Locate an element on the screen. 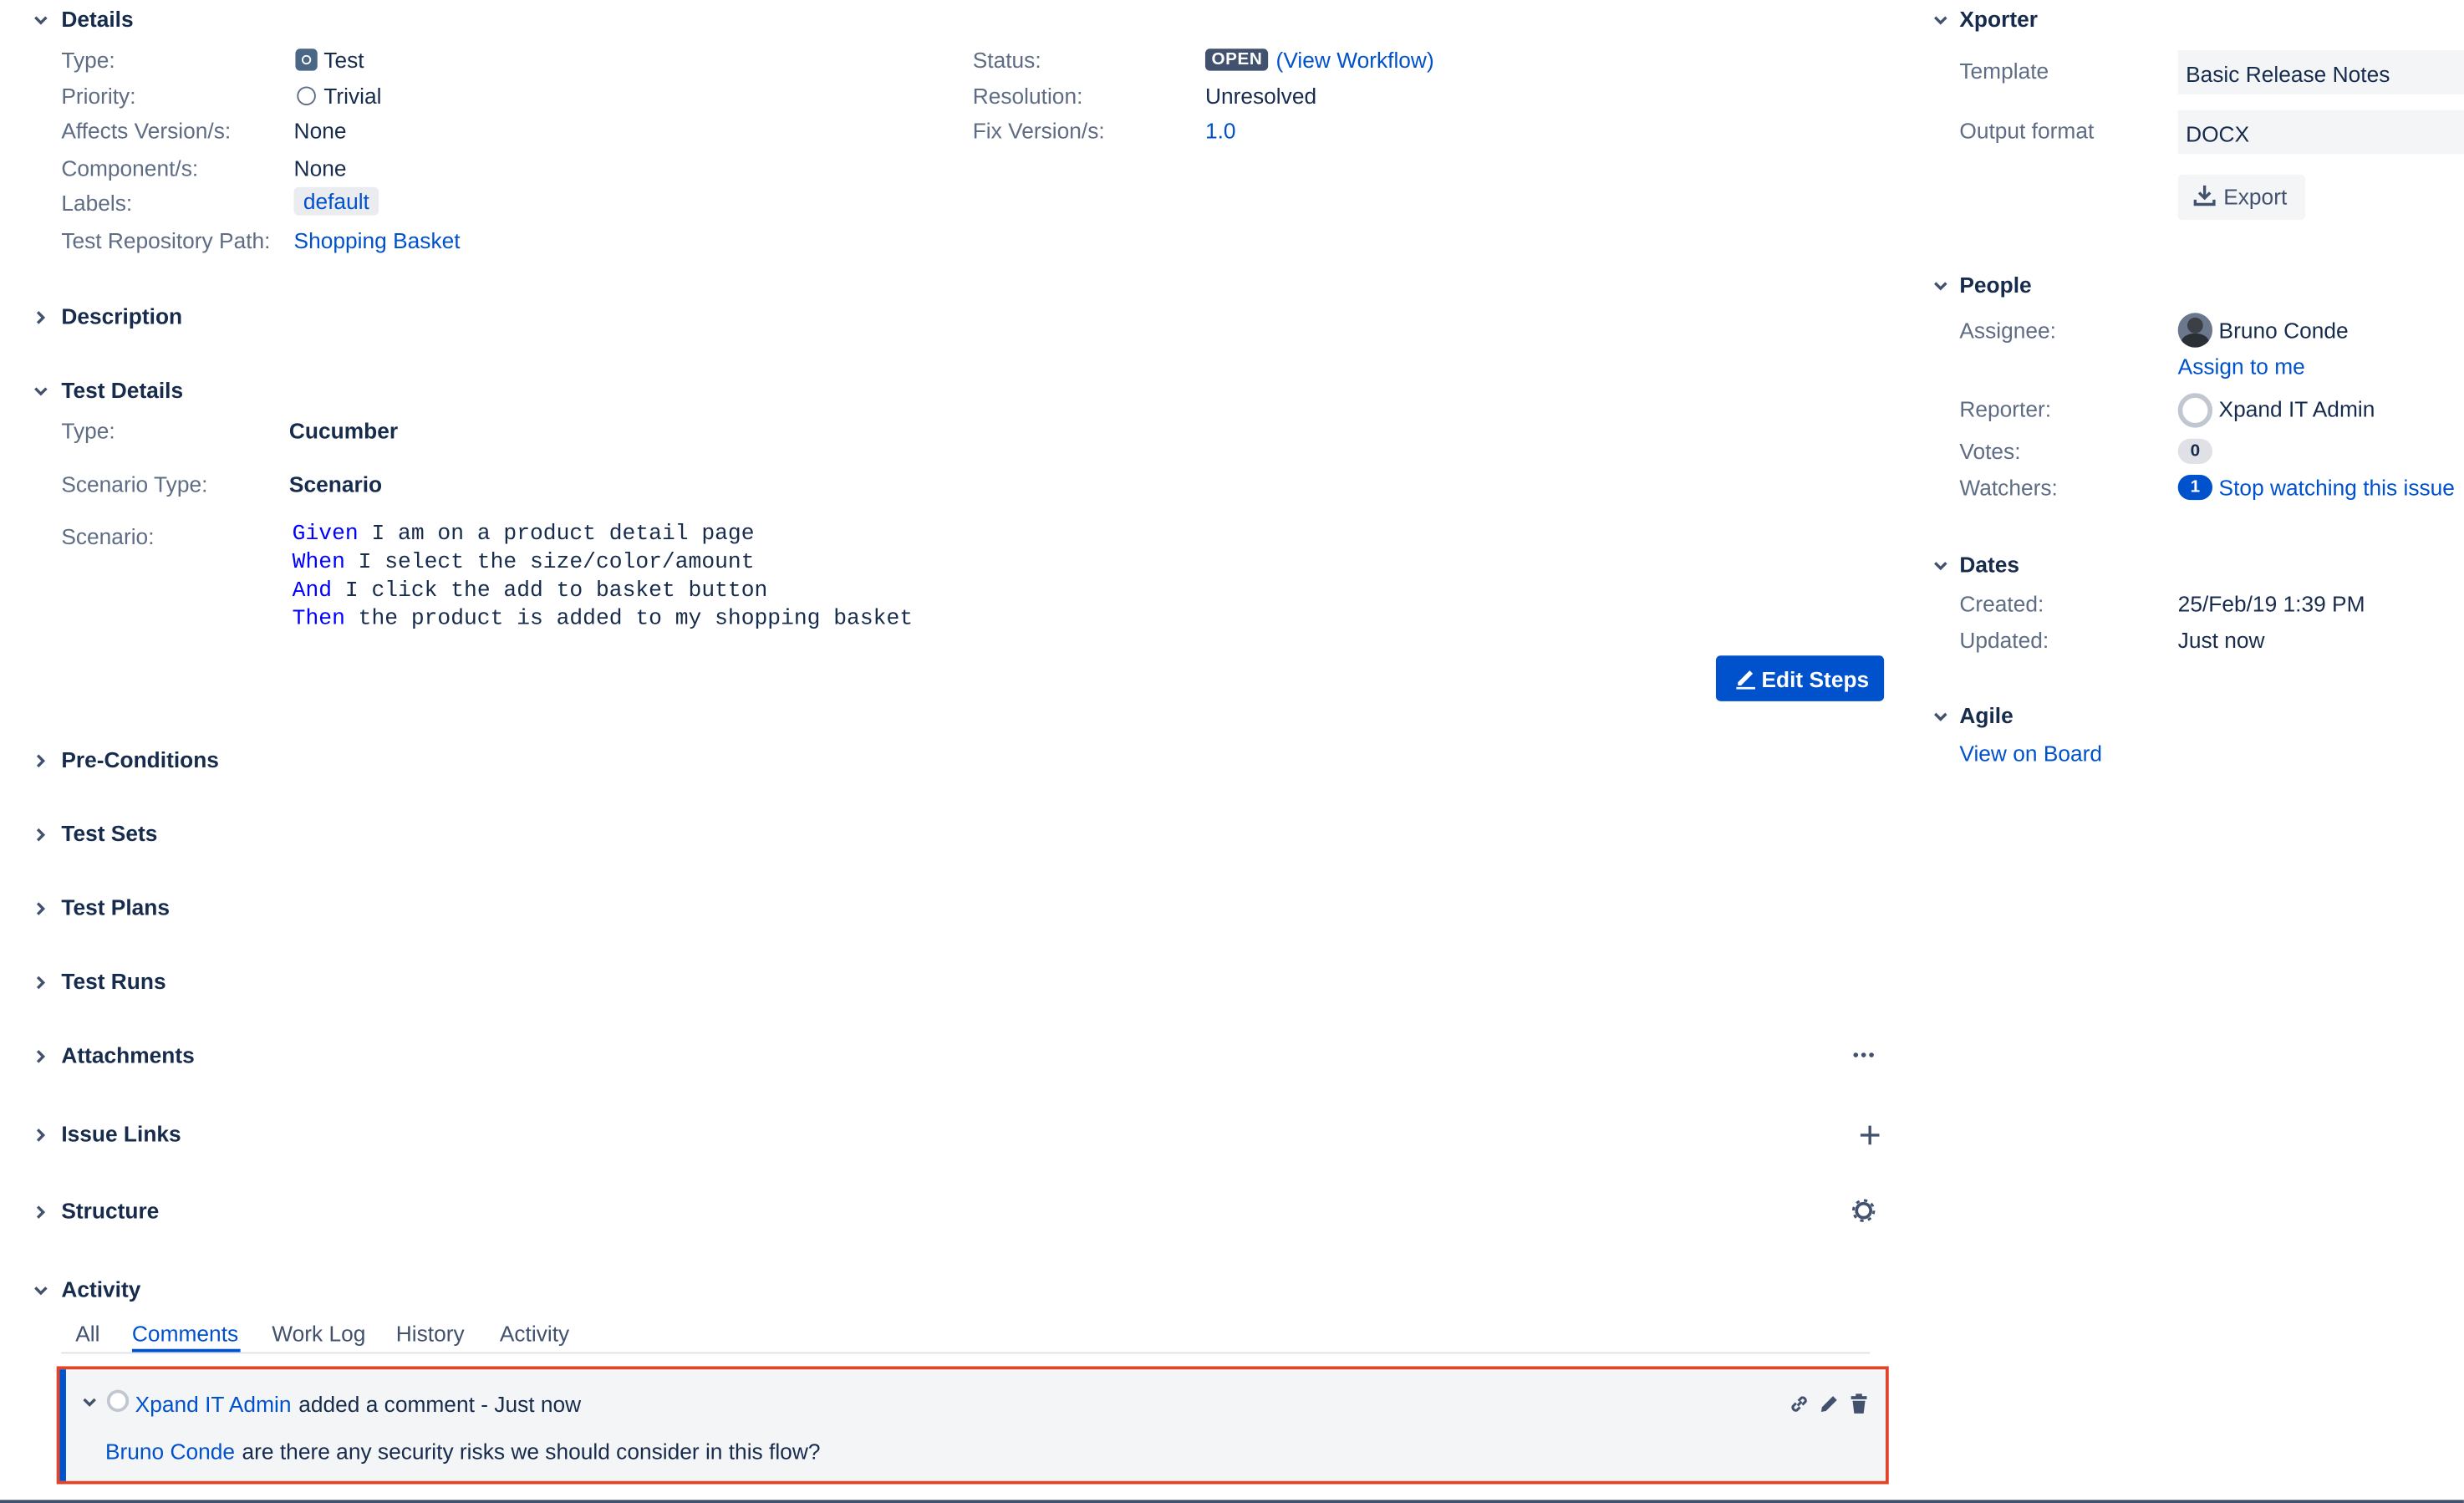  delete-comment-icon is located at coordinates (1858, 1407).